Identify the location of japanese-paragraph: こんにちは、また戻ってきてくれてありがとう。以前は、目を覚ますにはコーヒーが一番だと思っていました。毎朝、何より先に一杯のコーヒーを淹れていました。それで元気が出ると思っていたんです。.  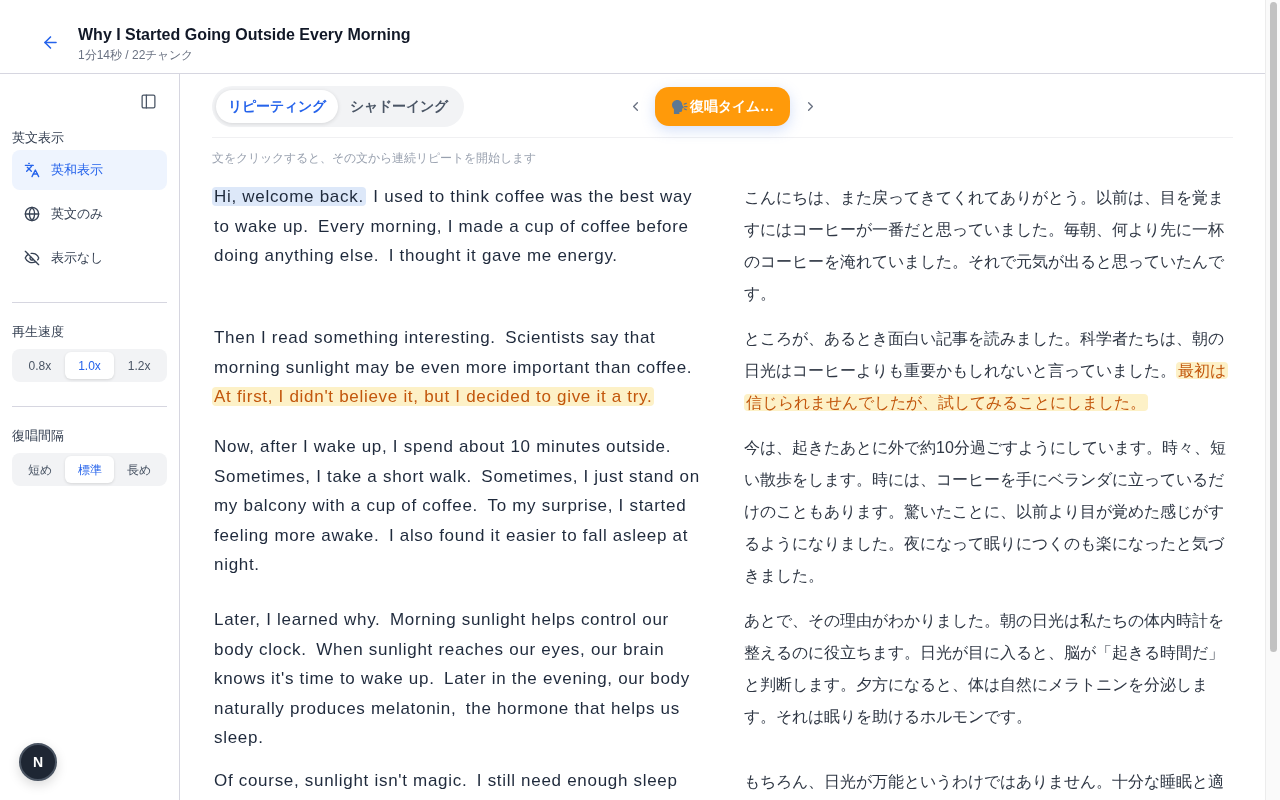
(984, 246).